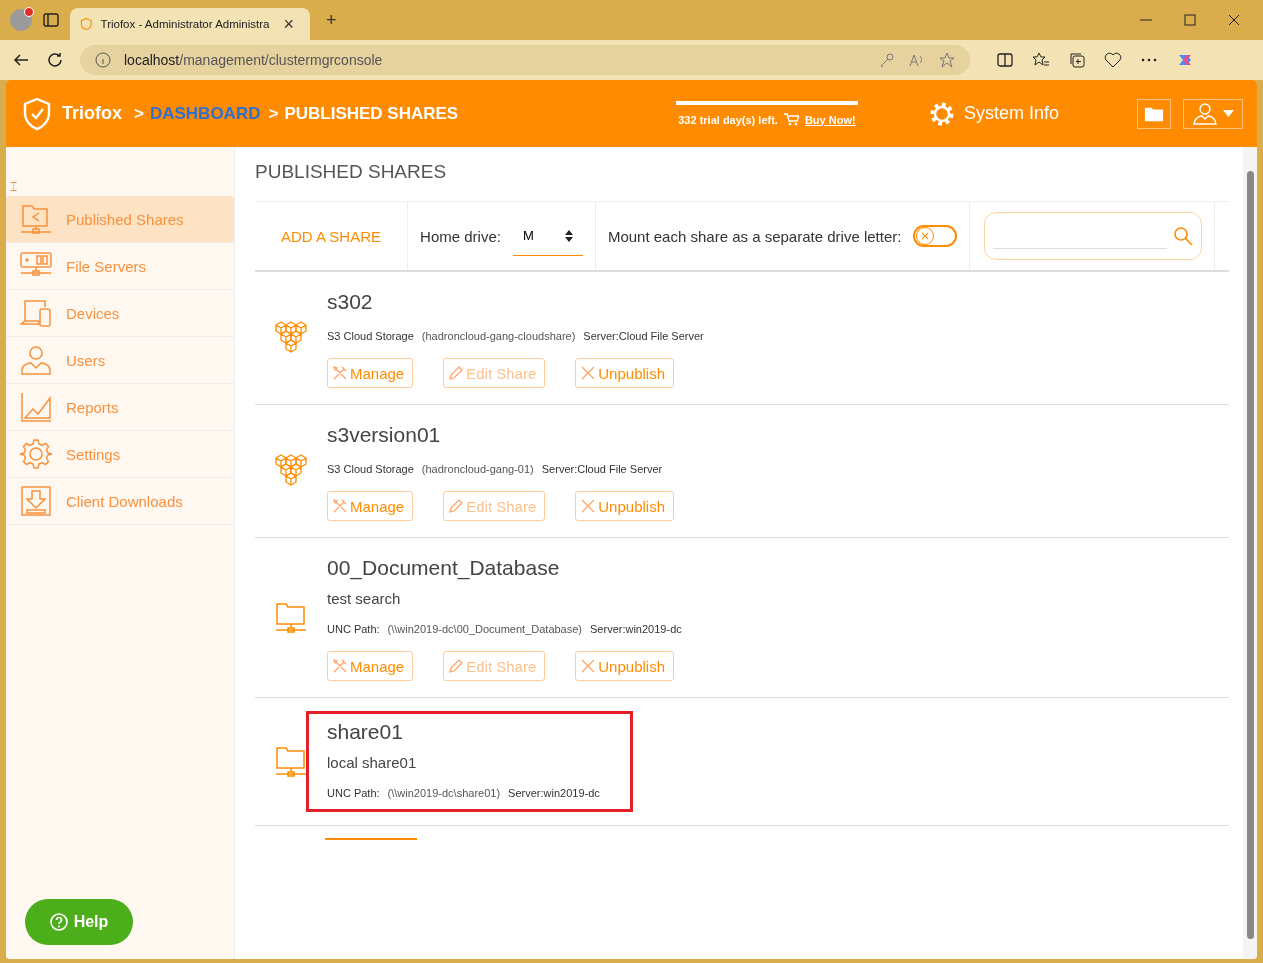  I want to click on folder-button, so click(1154, 113).